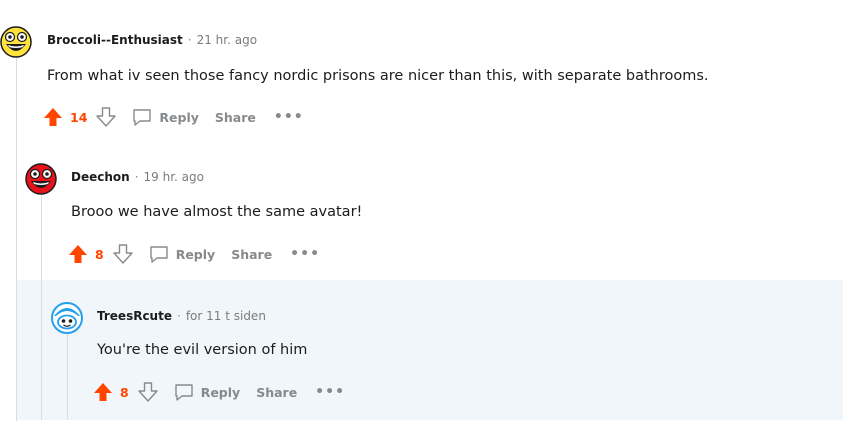 This screenshot has height=434, width=843. I want to click on timestamp: 19 hr. ago, so click(174, 177).